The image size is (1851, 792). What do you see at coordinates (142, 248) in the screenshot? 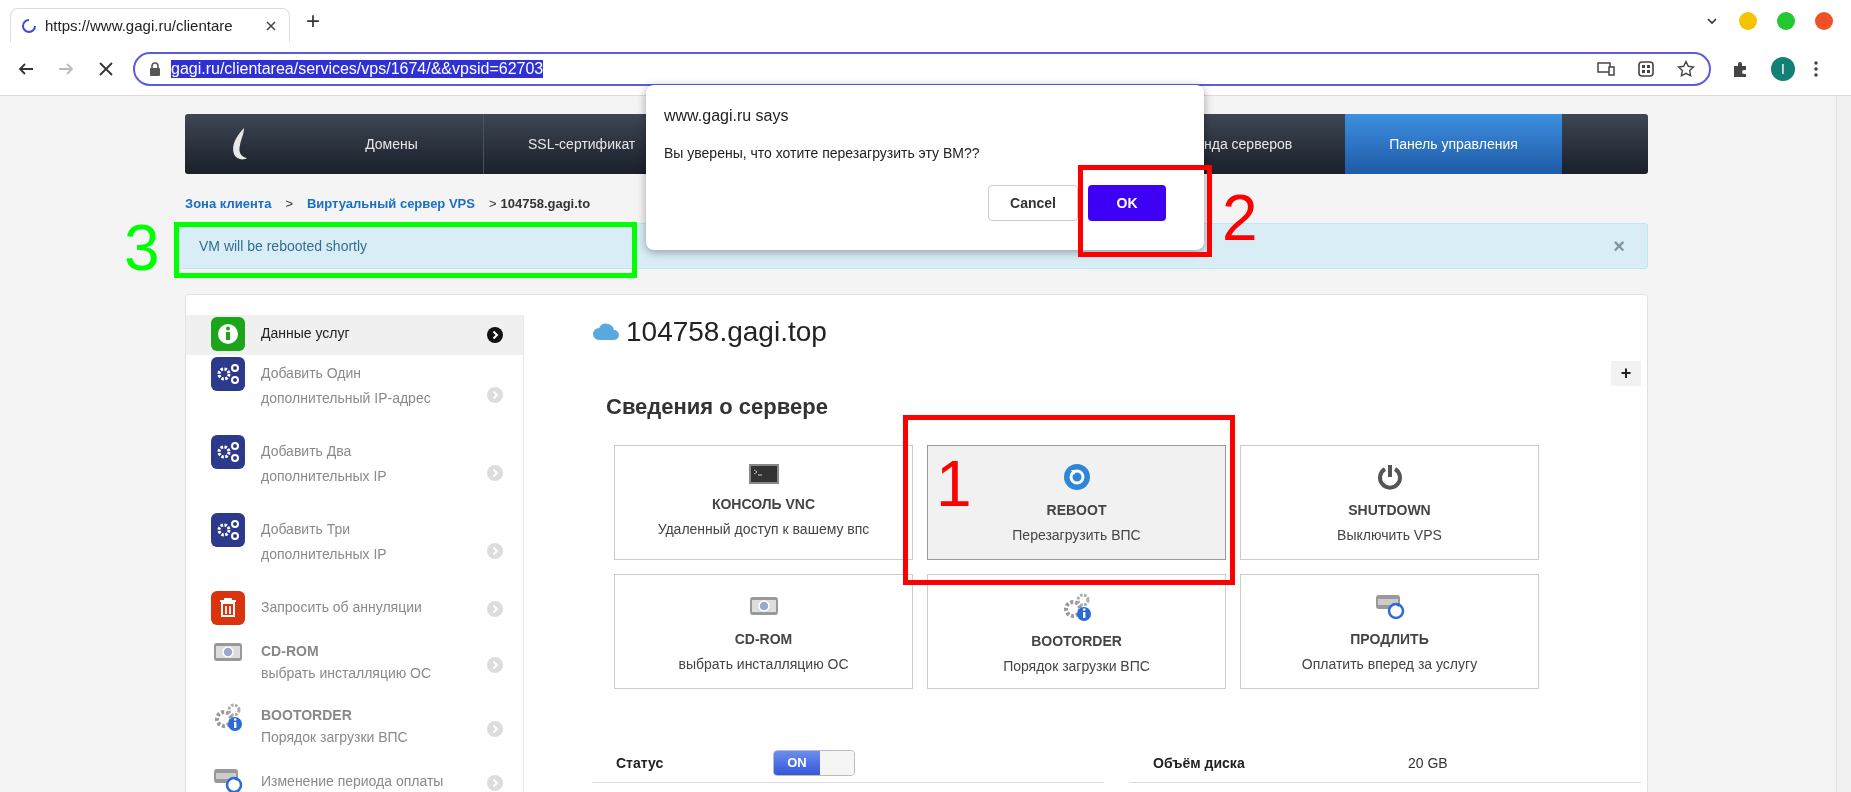
I see `annotation-number: 3` at bounding box center [142, 248].